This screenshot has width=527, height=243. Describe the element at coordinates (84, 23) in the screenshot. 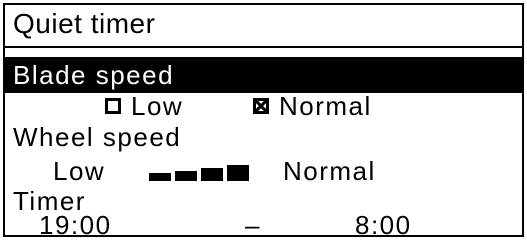

I see `screen-title: Quiet timer` at that location.